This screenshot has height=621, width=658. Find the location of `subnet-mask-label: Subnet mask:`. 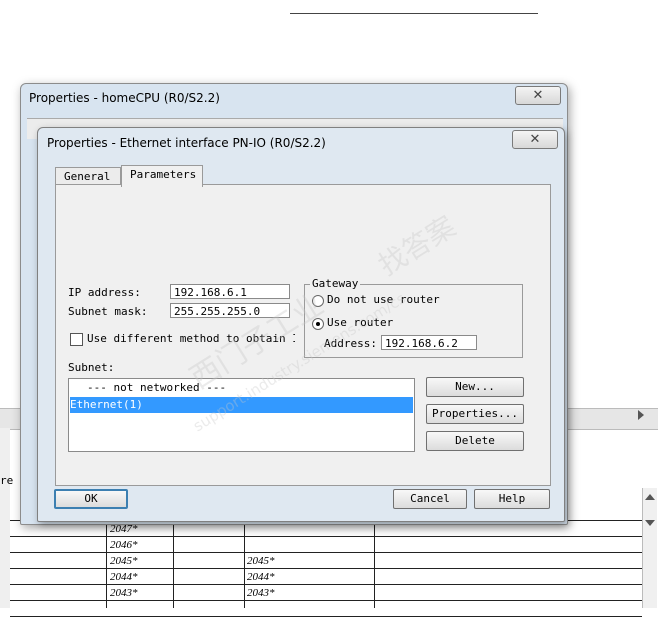

subnet-mask-label: Subnet mask: is located at coordinates (108, 311).